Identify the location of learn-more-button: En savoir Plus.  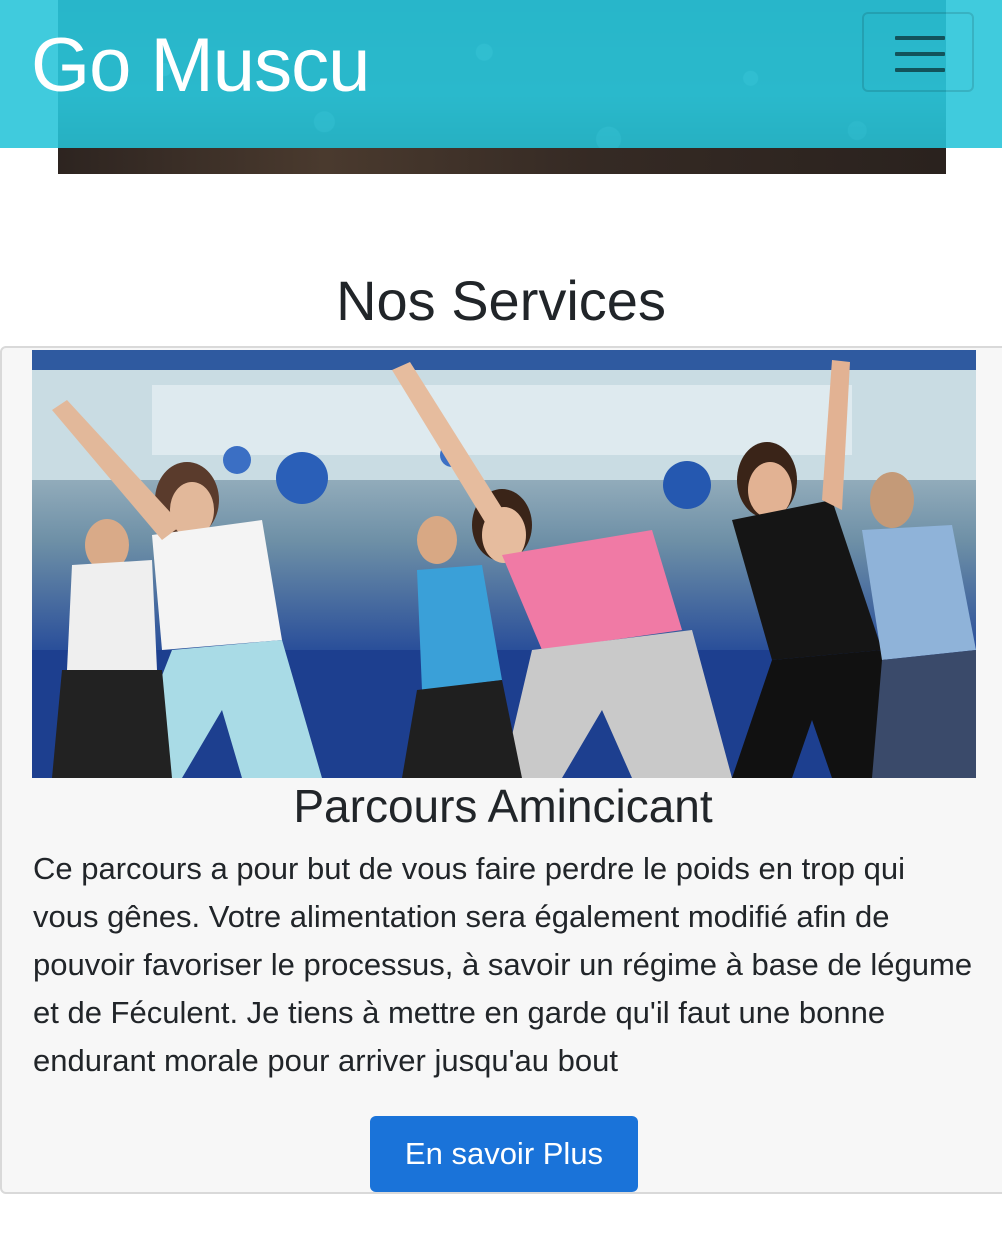
(504, 1154).